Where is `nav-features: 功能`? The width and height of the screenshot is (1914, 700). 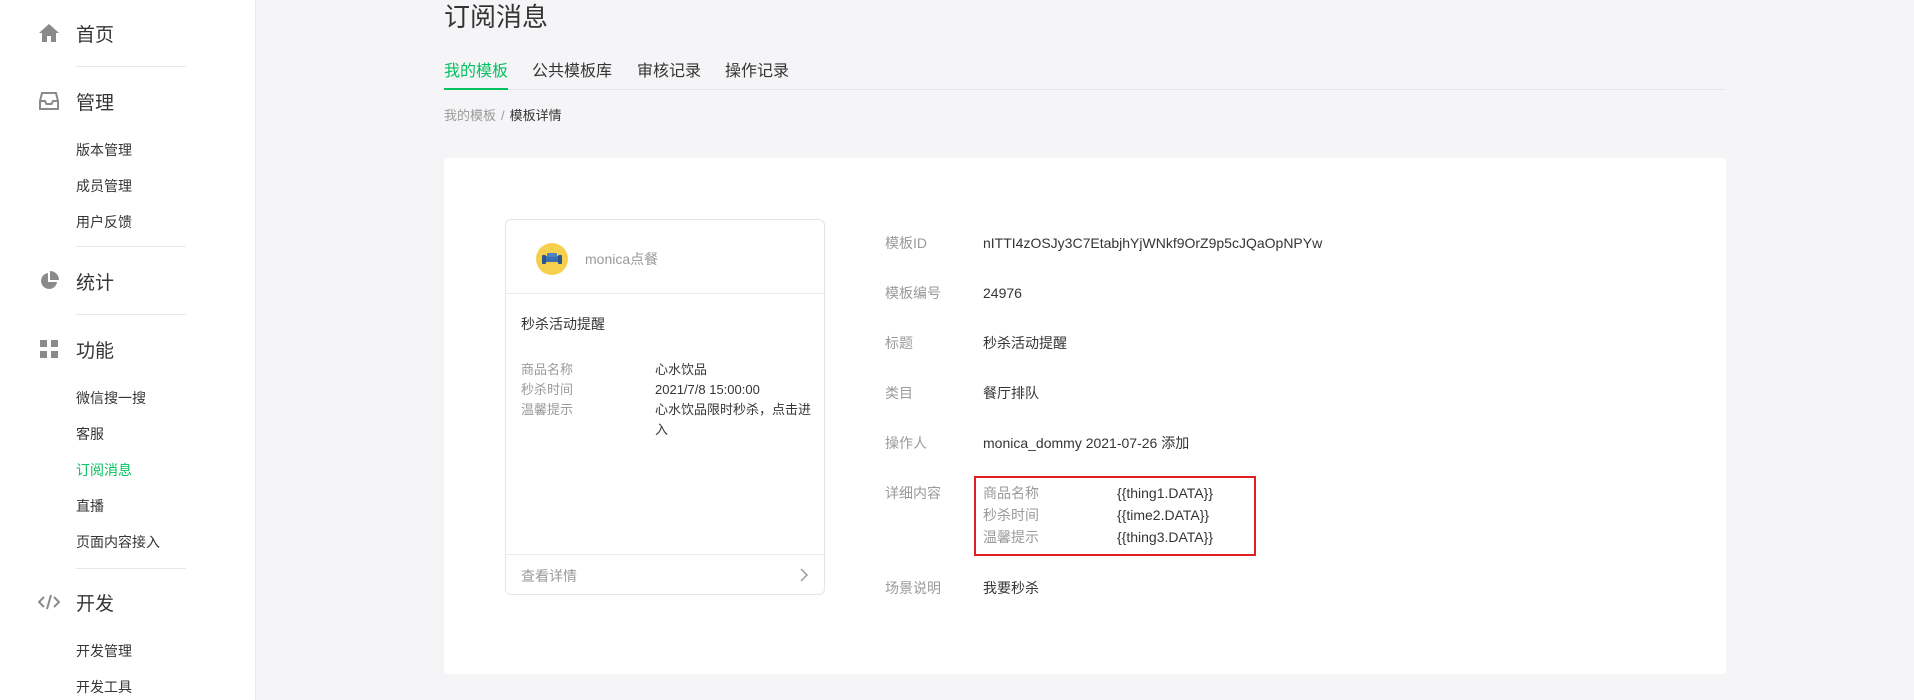 nav-features: 功能 is located at coordinates (128, 349).